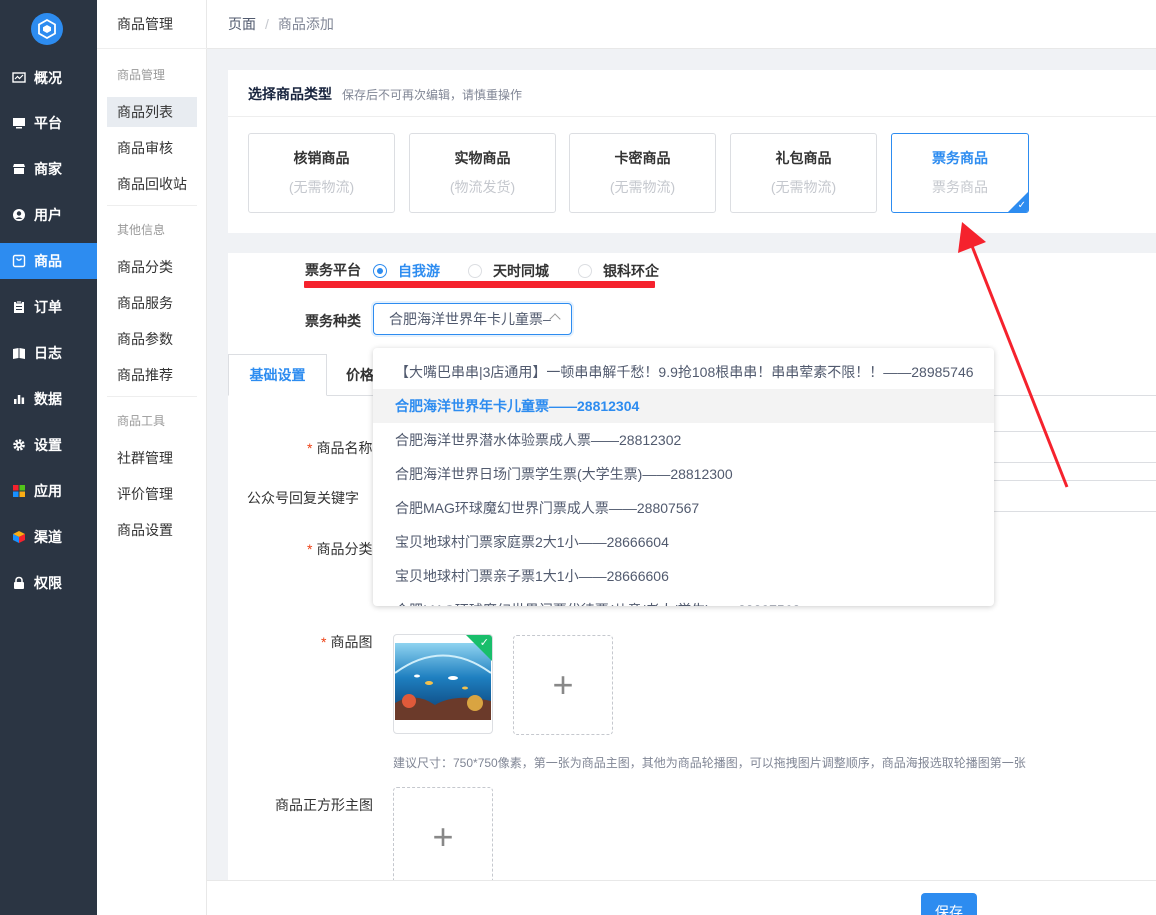 This screenshot has height=915, width=1156. Describe the element at coordinates (47, 29) in the screenshot. I see `logo-icon` at that location.